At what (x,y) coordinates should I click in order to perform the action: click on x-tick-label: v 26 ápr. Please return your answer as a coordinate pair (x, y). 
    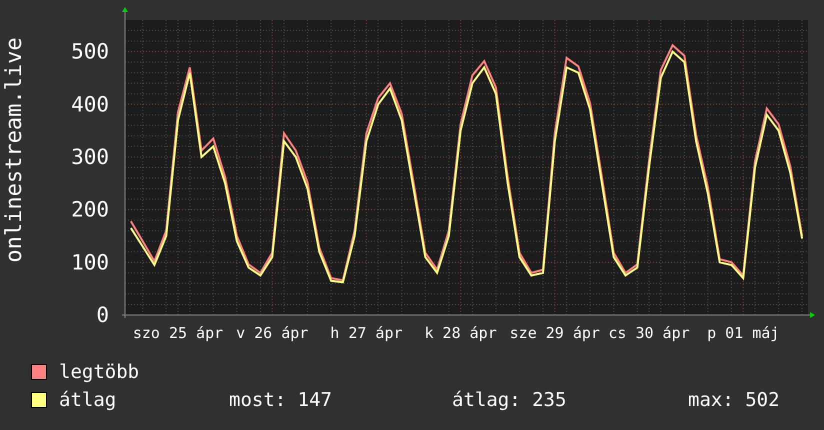
    Looking at the image, I should click on (272, 333).